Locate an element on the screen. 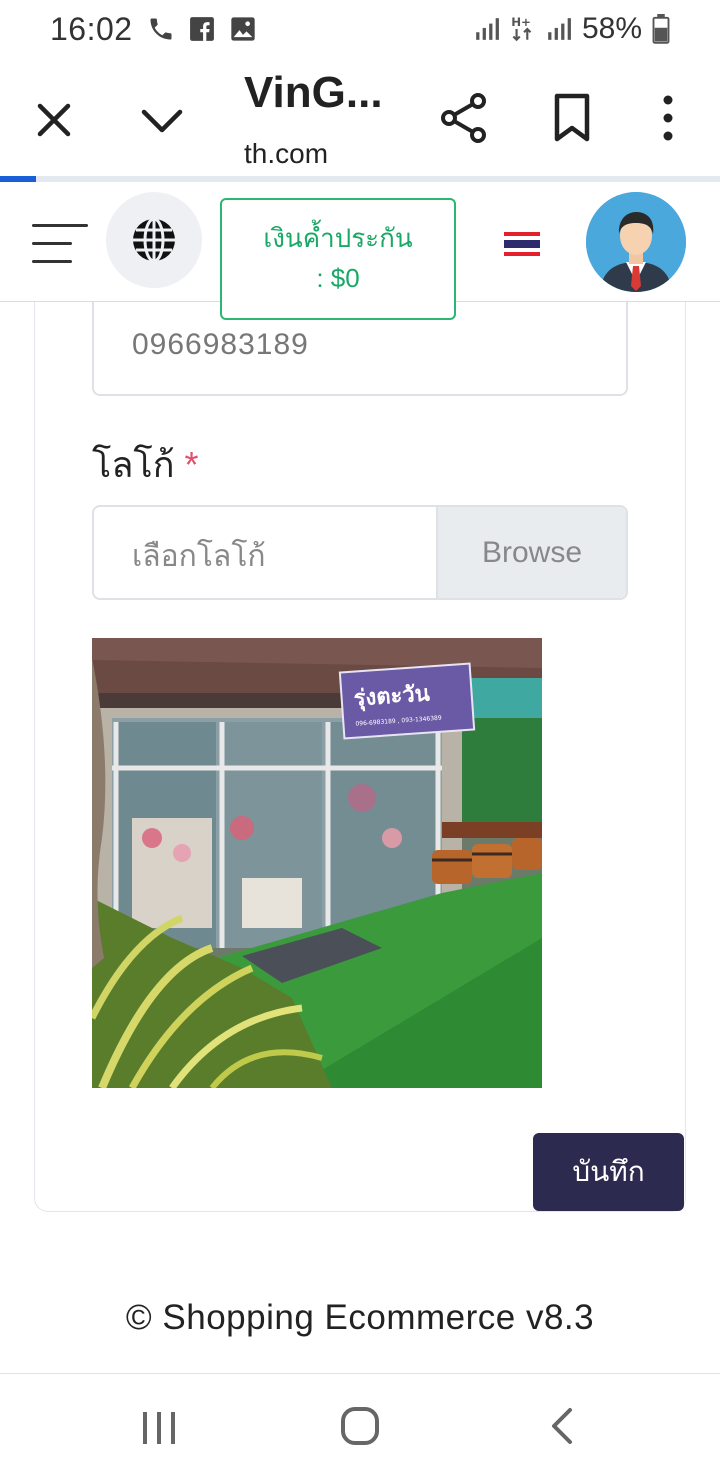  menu-icon is located at coordinates (60, 244).